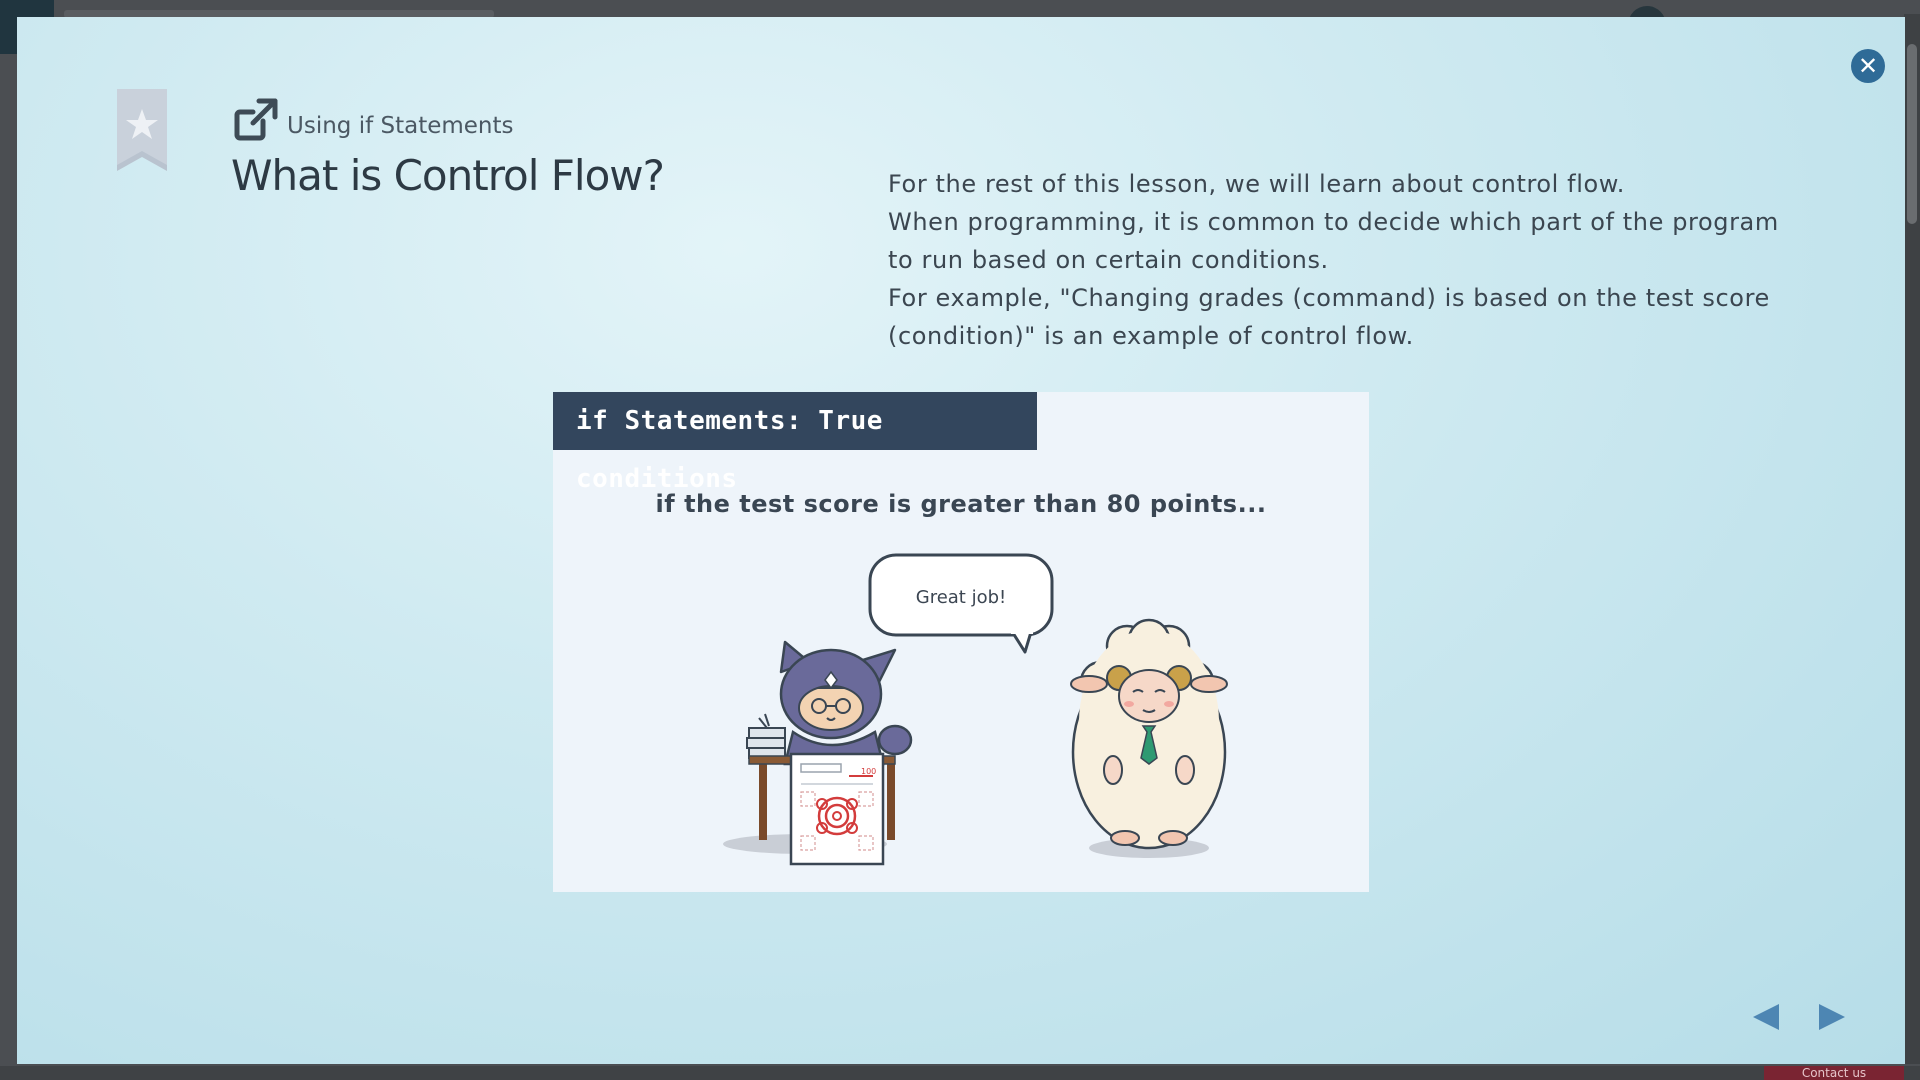 The image size is (1920, 1080). What do you see at coordinates (975, 709) in the screenshot?
I see `slide-illustration: 100` at bounding box center [975, 709].